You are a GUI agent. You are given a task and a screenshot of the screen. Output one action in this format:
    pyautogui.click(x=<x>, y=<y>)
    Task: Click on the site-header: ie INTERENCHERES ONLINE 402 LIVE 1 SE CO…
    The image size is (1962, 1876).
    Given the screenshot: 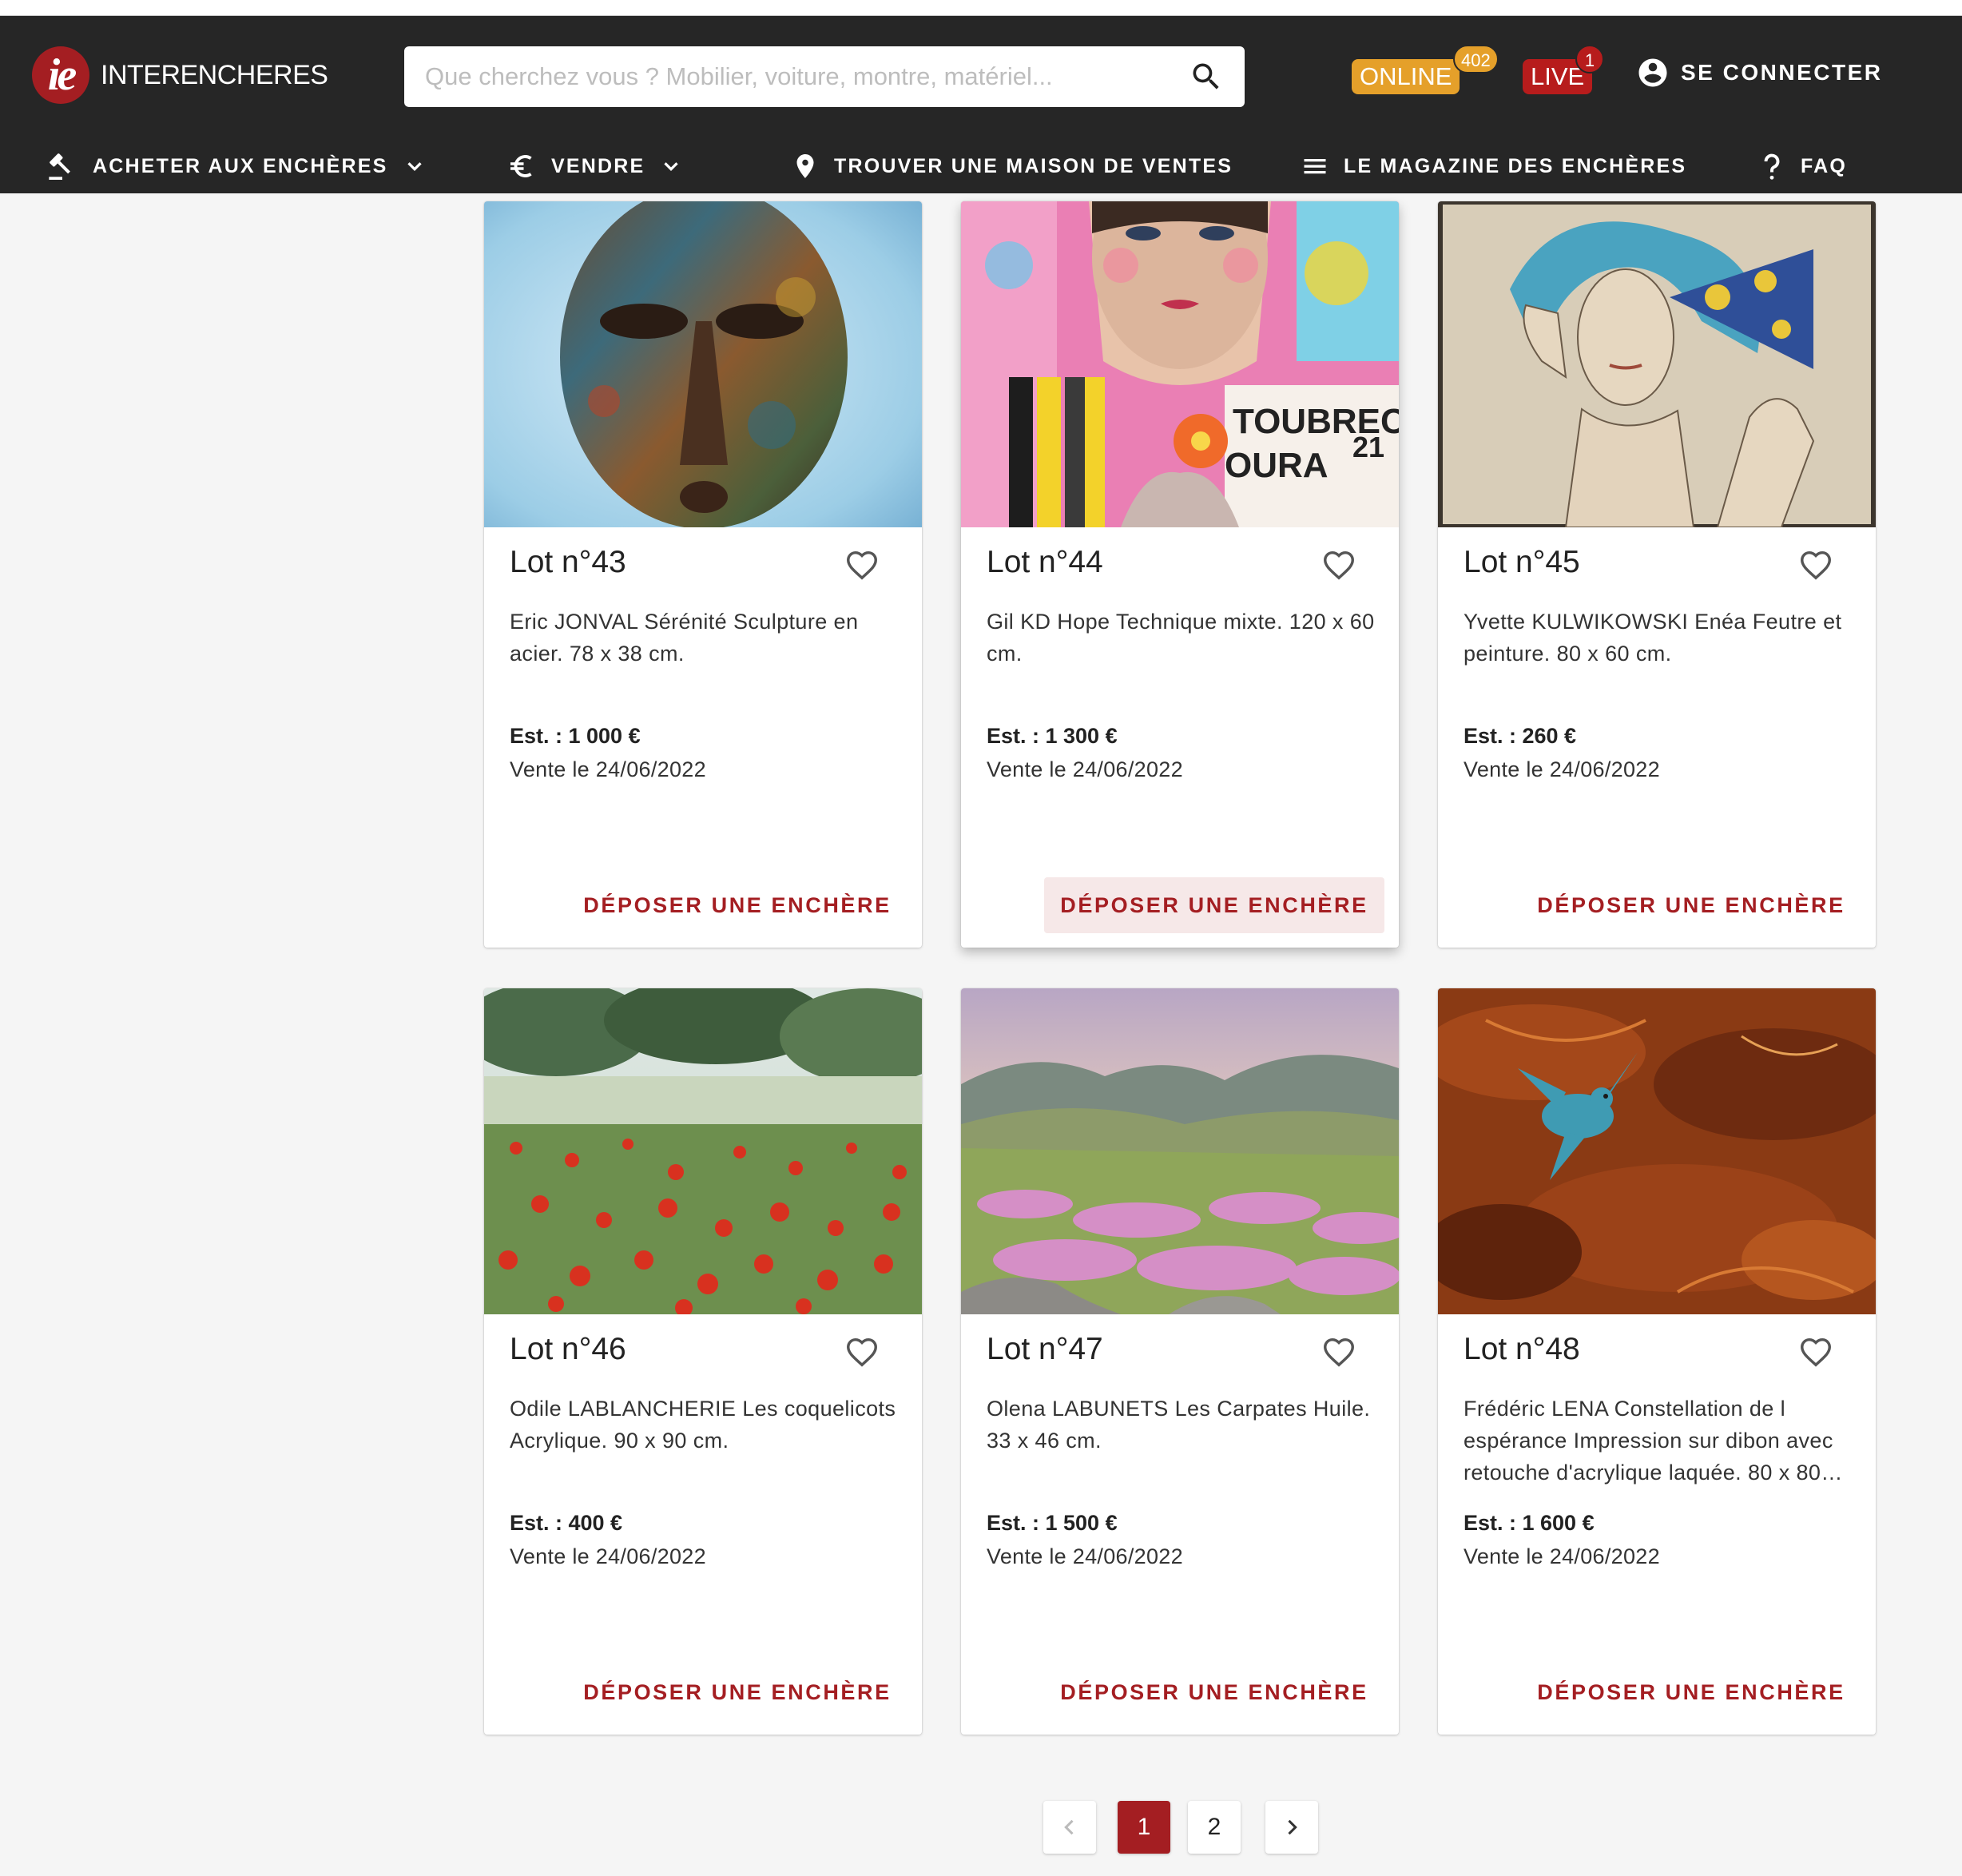 What is the action you would take?
    pyautogui.click(x=981, y=104)
    